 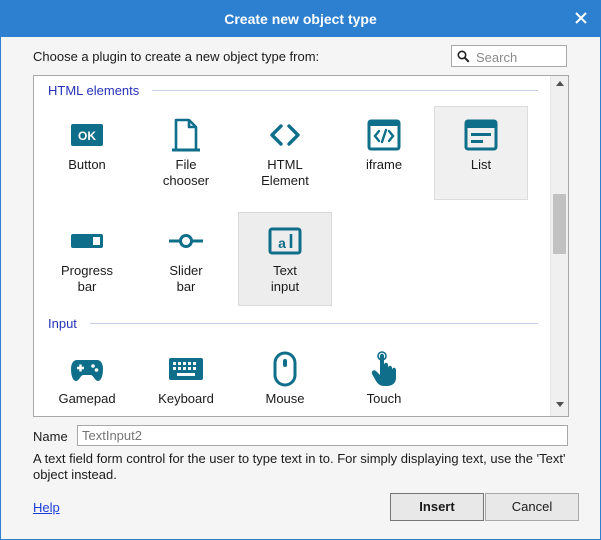 I want to click on plugin-tile-touch: Touch, so click(x=384, y=378).